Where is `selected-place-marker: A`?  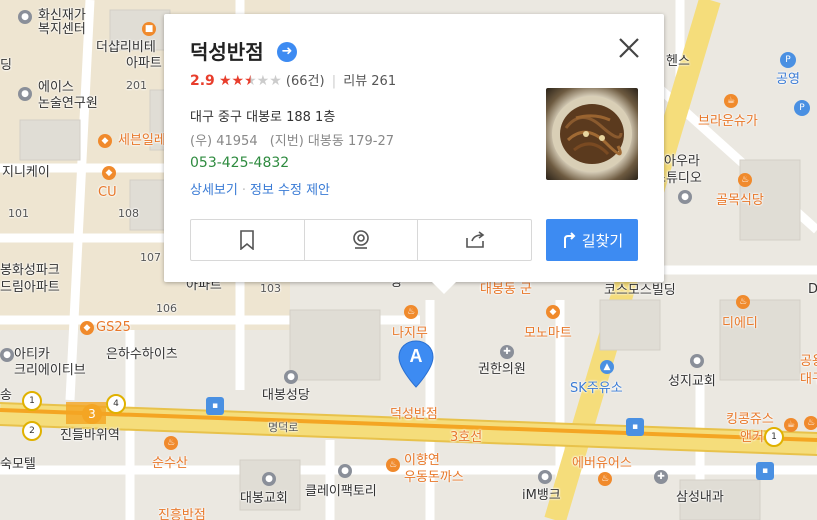
selected-place-marker: A is located at coordinates (416, 366).